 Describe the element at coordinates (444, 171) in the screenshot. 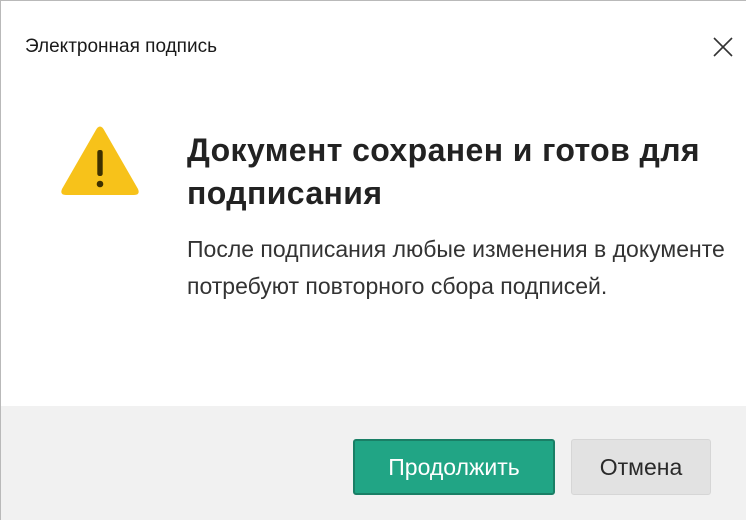

I see `dialog-heading: Документ сохранен и готов для подписания` at that location.